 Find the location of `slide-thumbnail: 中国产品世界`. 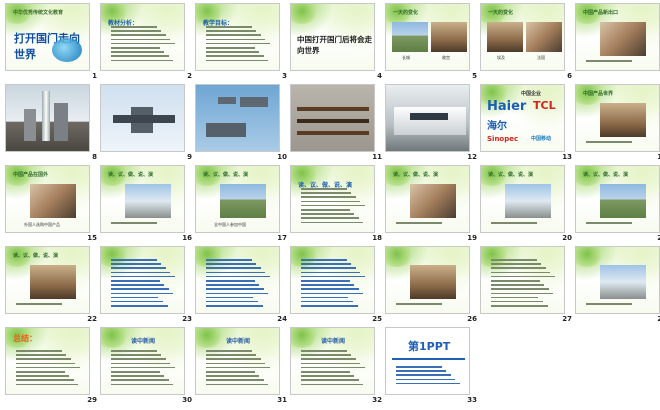

slide-thumbnail: 中国产品世界 is located at coordinates (617, 118).